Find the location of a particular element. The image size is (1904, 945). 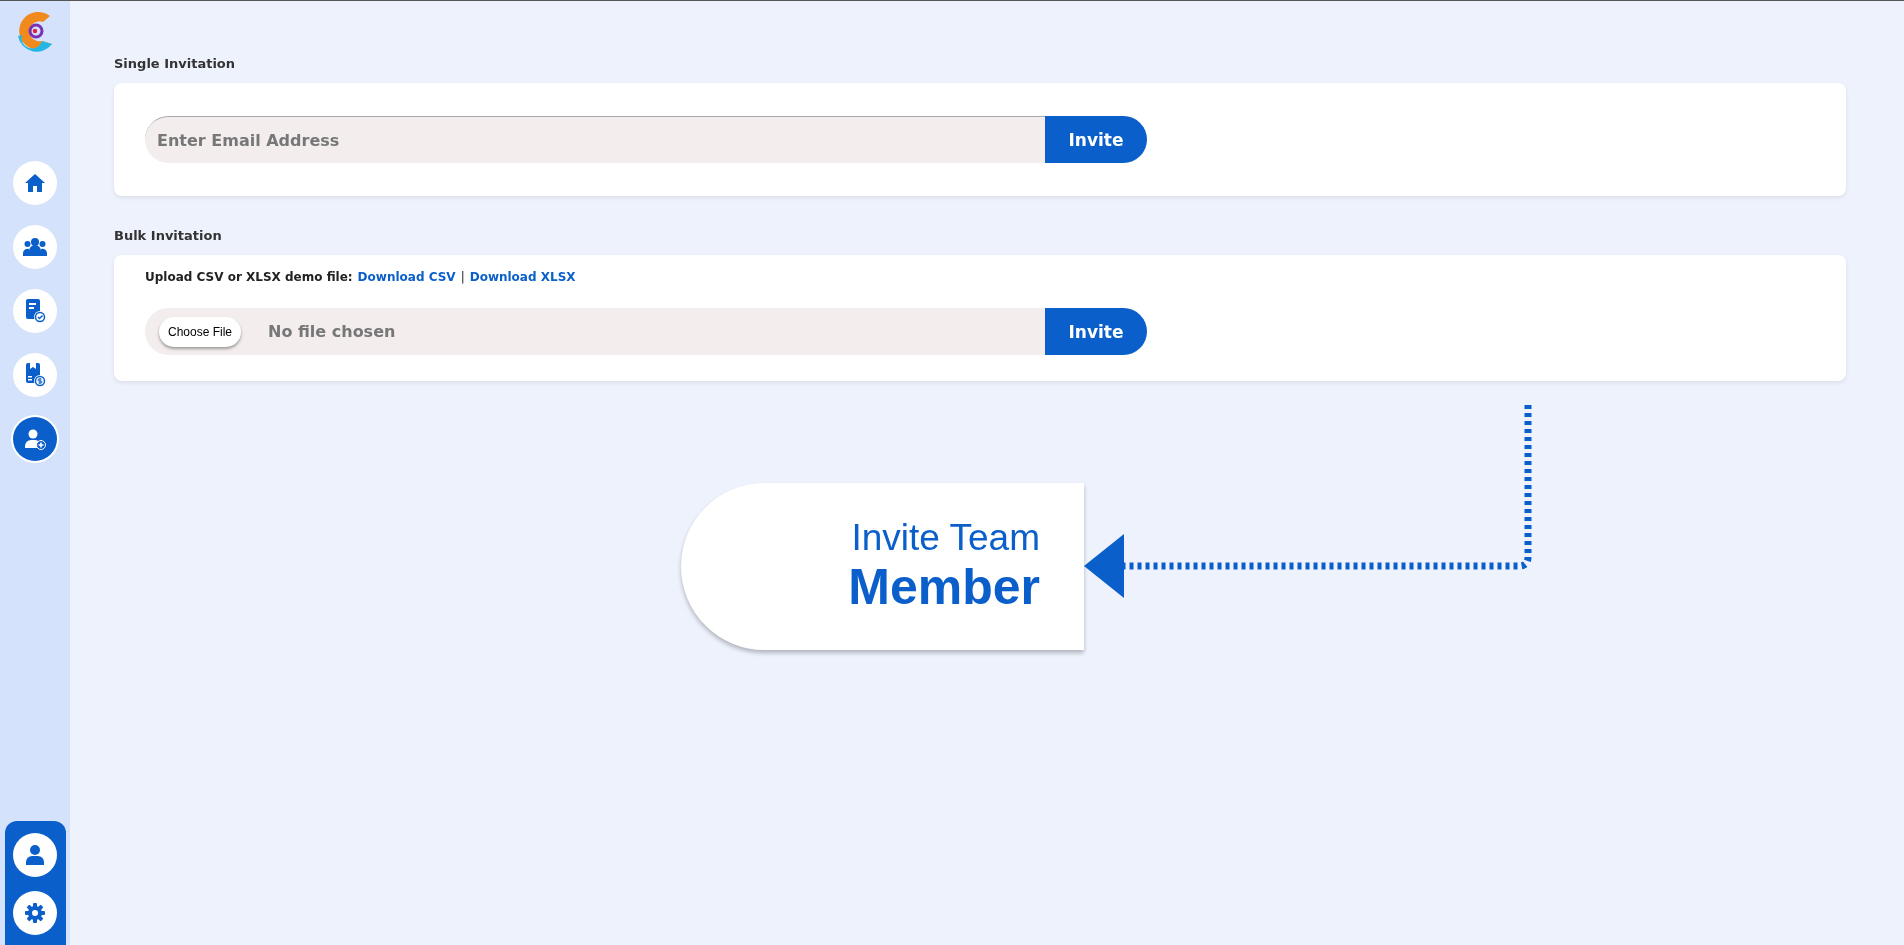

home-icon is located at coordinates (35, 183).